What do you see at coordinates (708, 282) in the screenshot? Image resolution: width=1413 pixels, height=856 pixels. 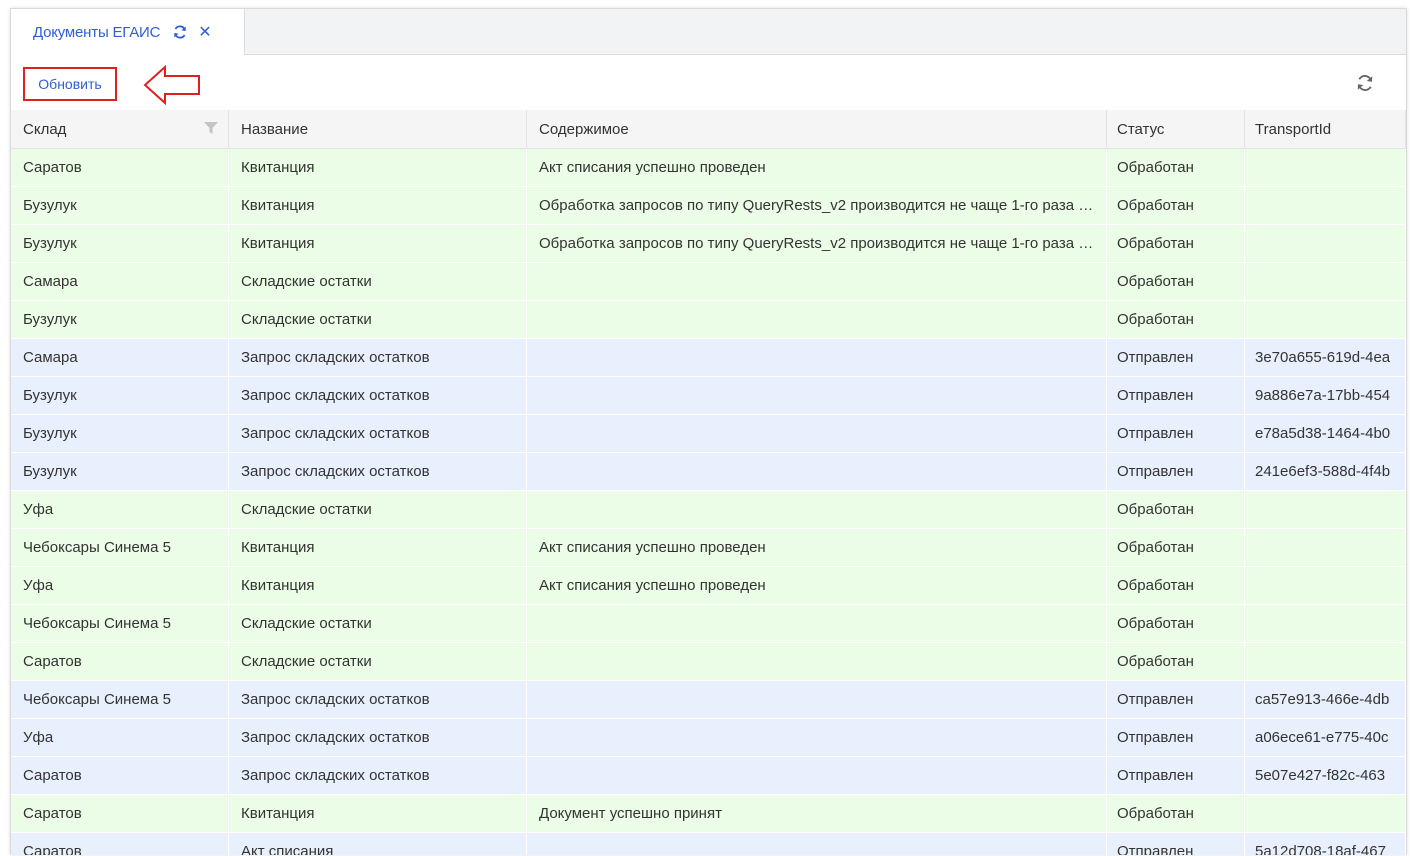 I see `table-row: Самара Складские остатки Обработан` at bounding box center [708, 282].